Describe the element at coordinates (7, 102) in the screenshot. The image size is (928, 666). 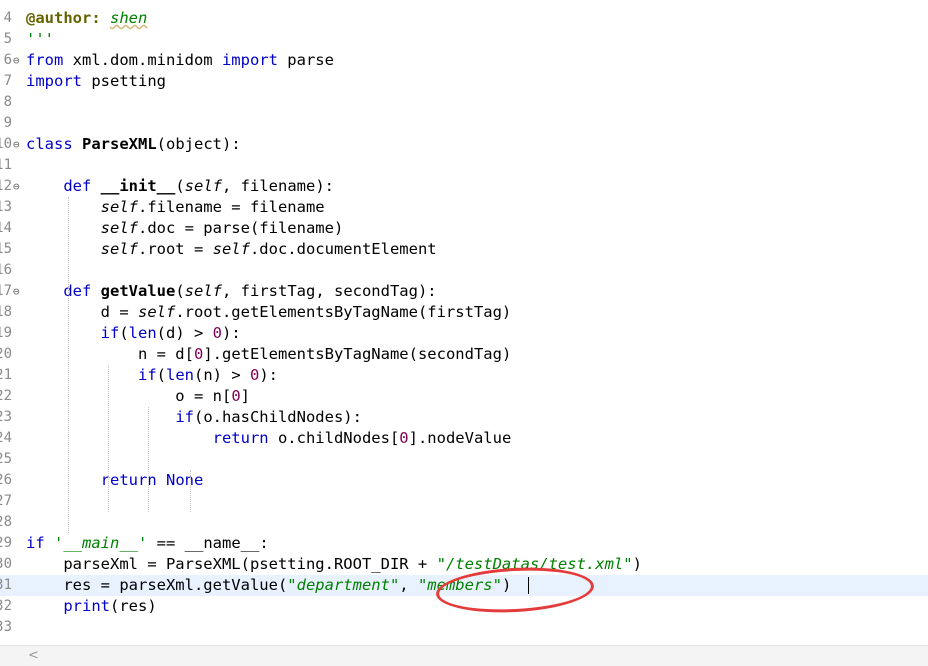
I see `line-number: 8` at that location.